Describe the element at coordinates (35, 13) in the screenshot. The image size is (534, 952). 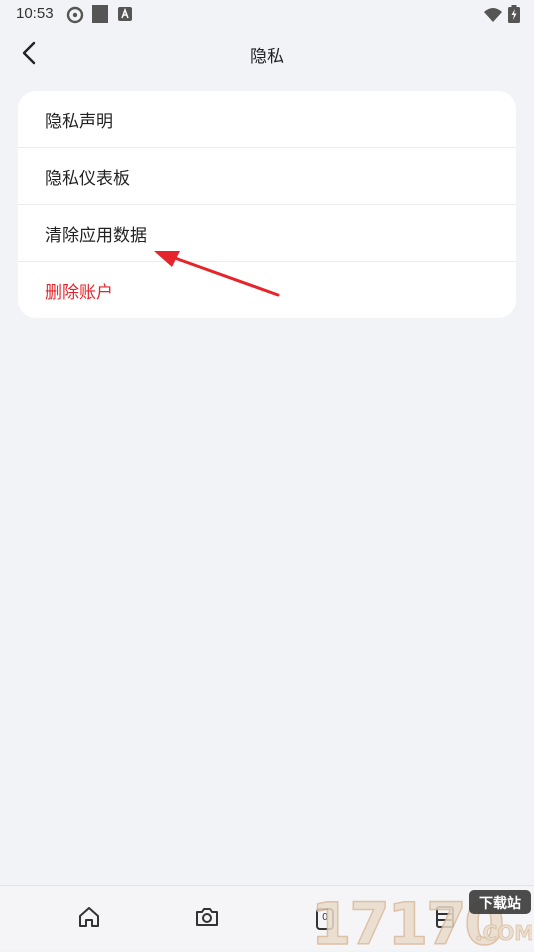
I see `status-time: 10:53` at that location.